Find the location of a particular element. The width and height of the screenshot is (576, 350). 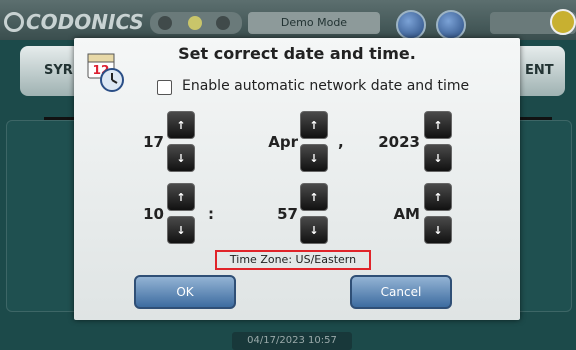

minute-up-button: ↑ is located at coordinates (314, 197).